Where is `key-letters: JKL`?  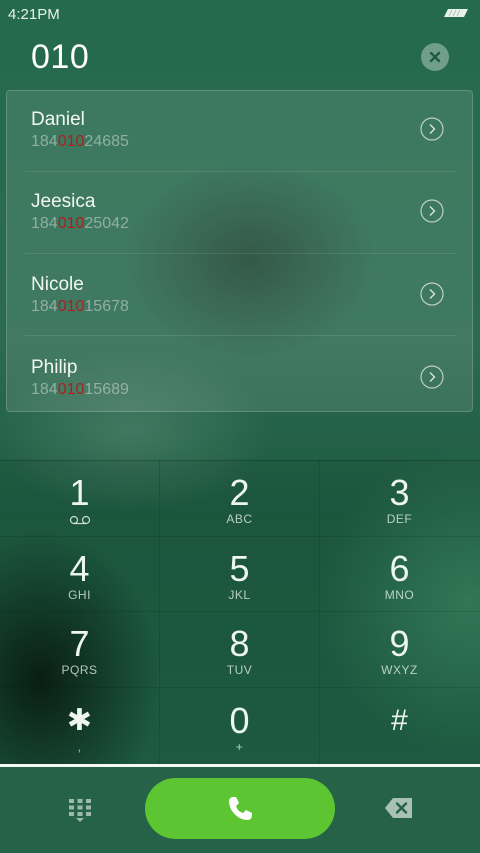
key-letters: JKL is located at coordinates (239, 595).